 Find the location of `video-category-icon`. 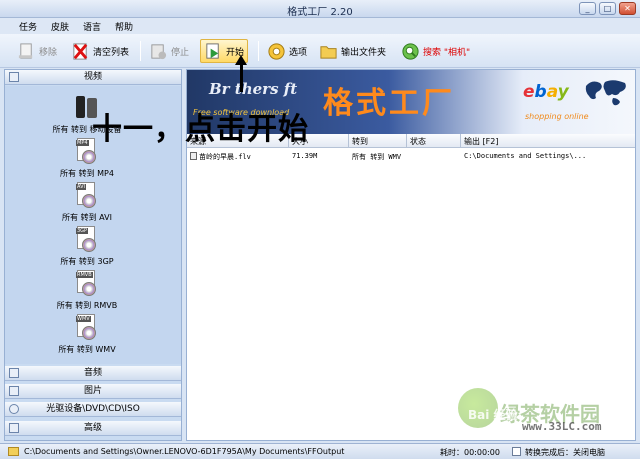

video-category-icon is located at coordinates (14, 77).